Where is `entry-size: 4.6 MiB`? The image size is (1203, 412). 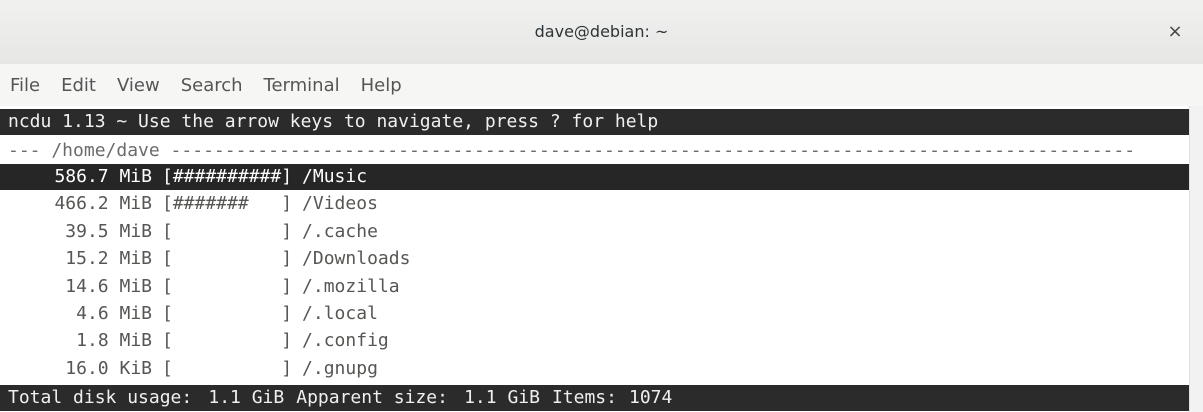
entry-size: 4.6 MiB is located at coordinates (114, 313).